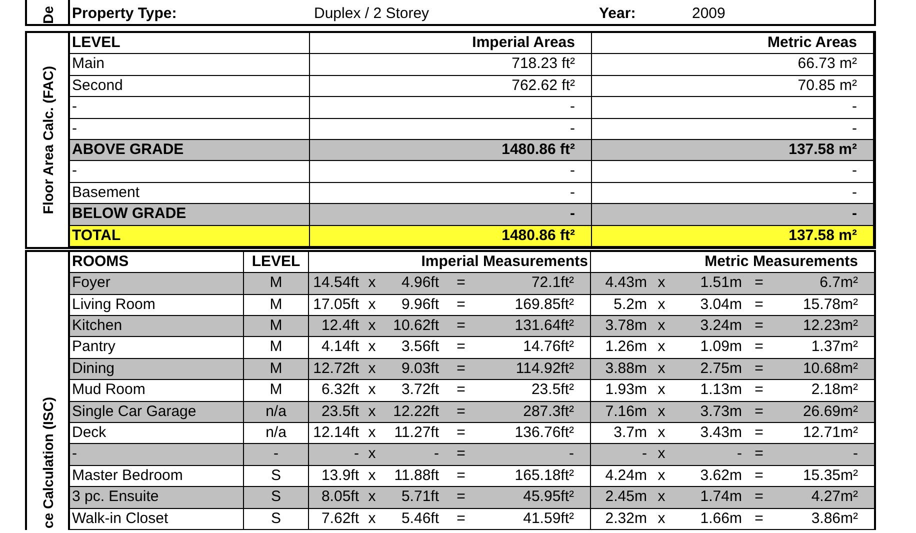 The image size is (916, 533). Describe the element at coordinates (371, 14) in the screenshot. I see `field-value: Duplex / 2 Storey` at that location.